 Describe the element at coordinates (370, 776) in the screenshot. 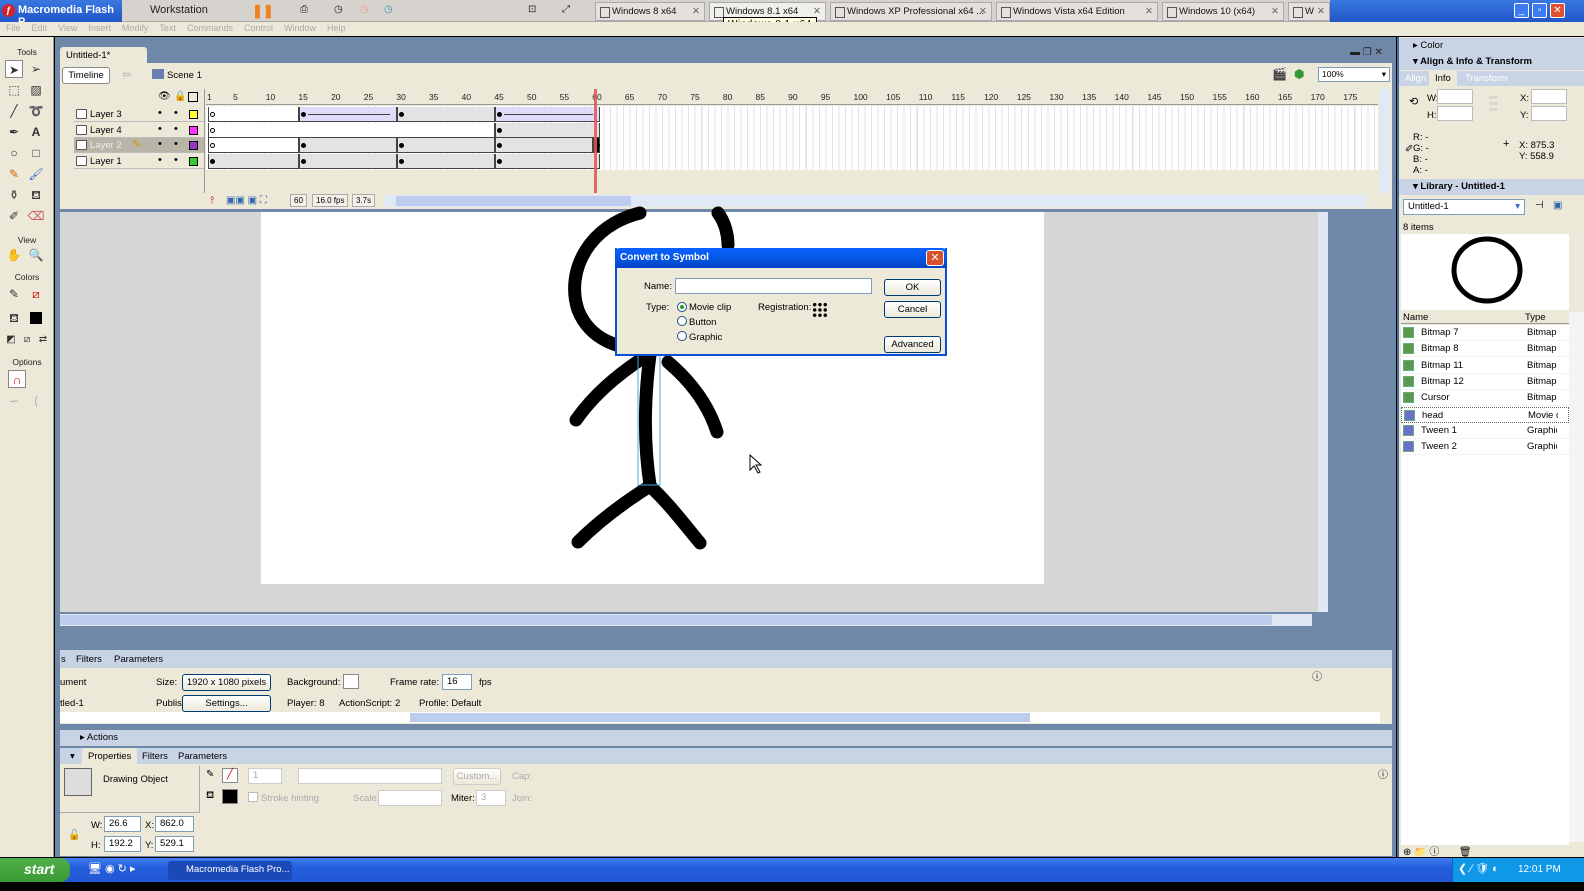

I see `stroke-style-select` at that location.